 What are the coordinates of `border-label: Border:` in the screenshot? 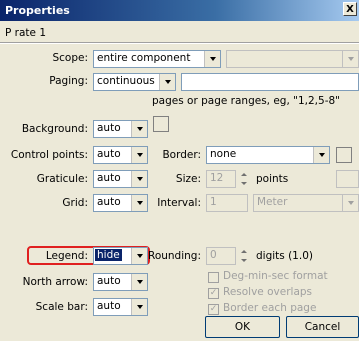 It's located at (181, 155).